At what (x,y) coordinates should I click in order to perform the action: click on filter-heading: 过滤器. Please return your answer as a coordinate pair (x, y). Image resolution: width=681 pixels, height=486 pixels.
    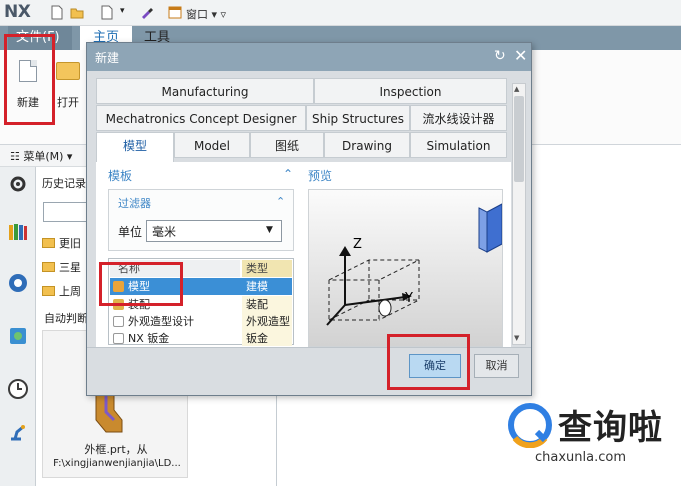
    Looking at the image, I should click on (134, 203).